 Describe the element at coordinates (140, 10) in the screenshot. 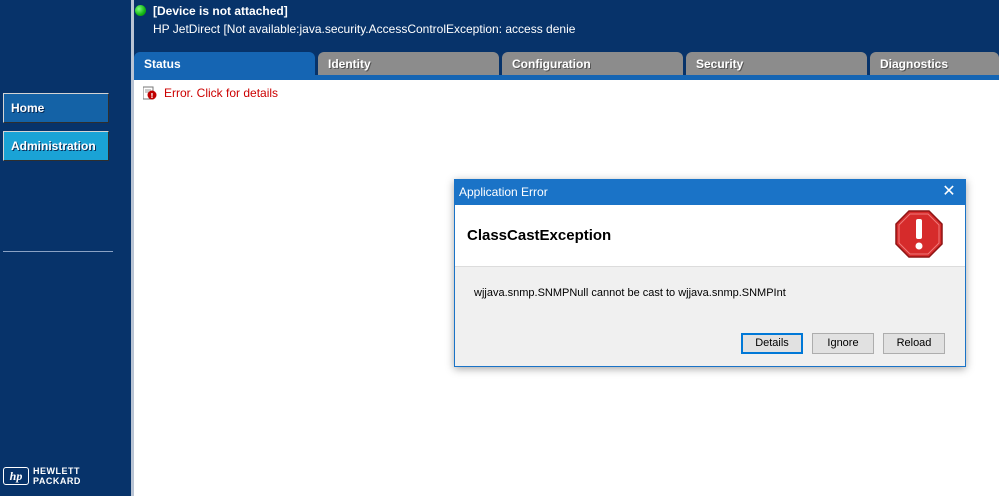

I see `status-indicator-icon` at that location.